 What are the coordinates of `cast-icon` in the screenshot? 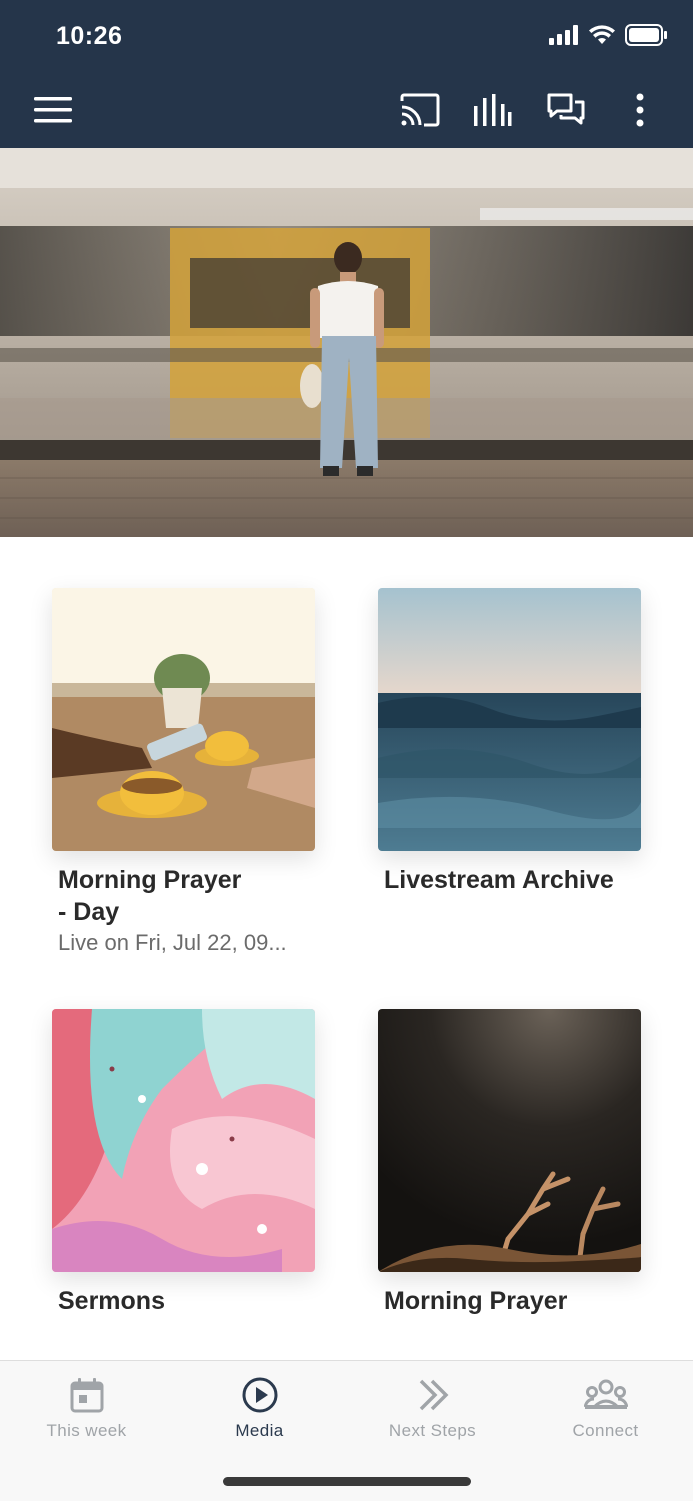 It's located at (420, 110).